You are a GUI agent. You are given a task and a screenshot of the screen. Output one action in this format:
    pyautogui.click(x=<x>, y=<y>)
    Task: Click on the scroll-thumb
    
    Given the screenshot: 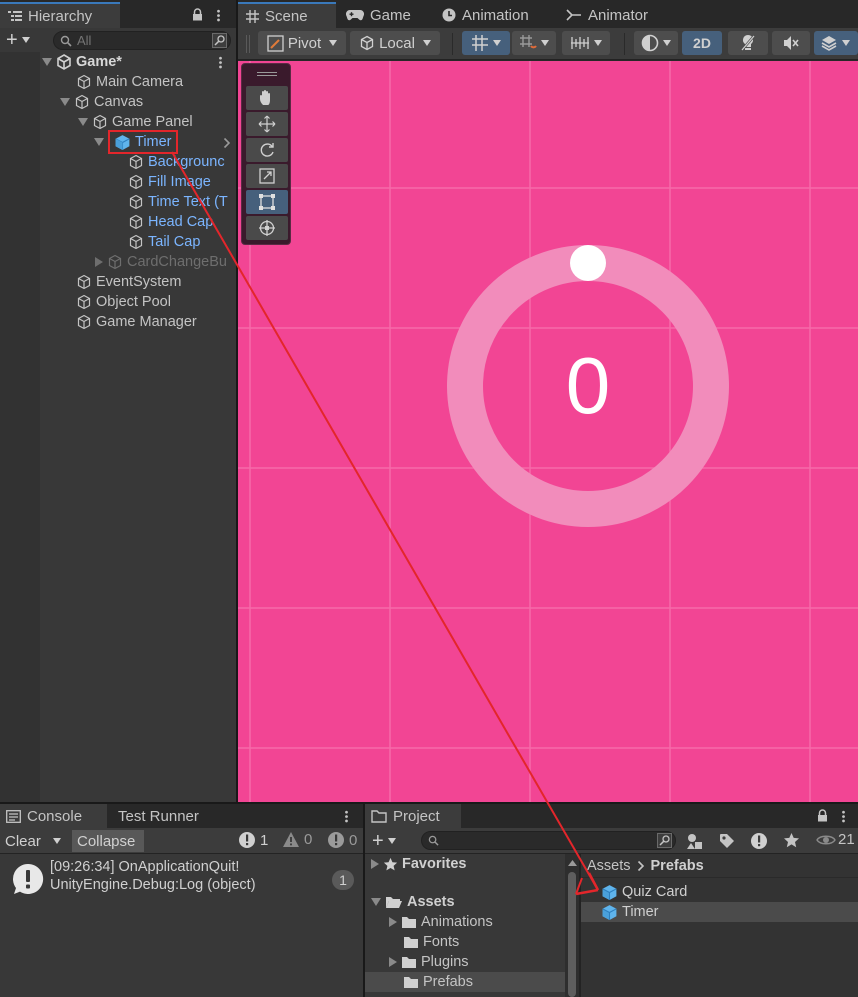 What is the action you would take?
    pyautogui.click(x=572, y=934)
    